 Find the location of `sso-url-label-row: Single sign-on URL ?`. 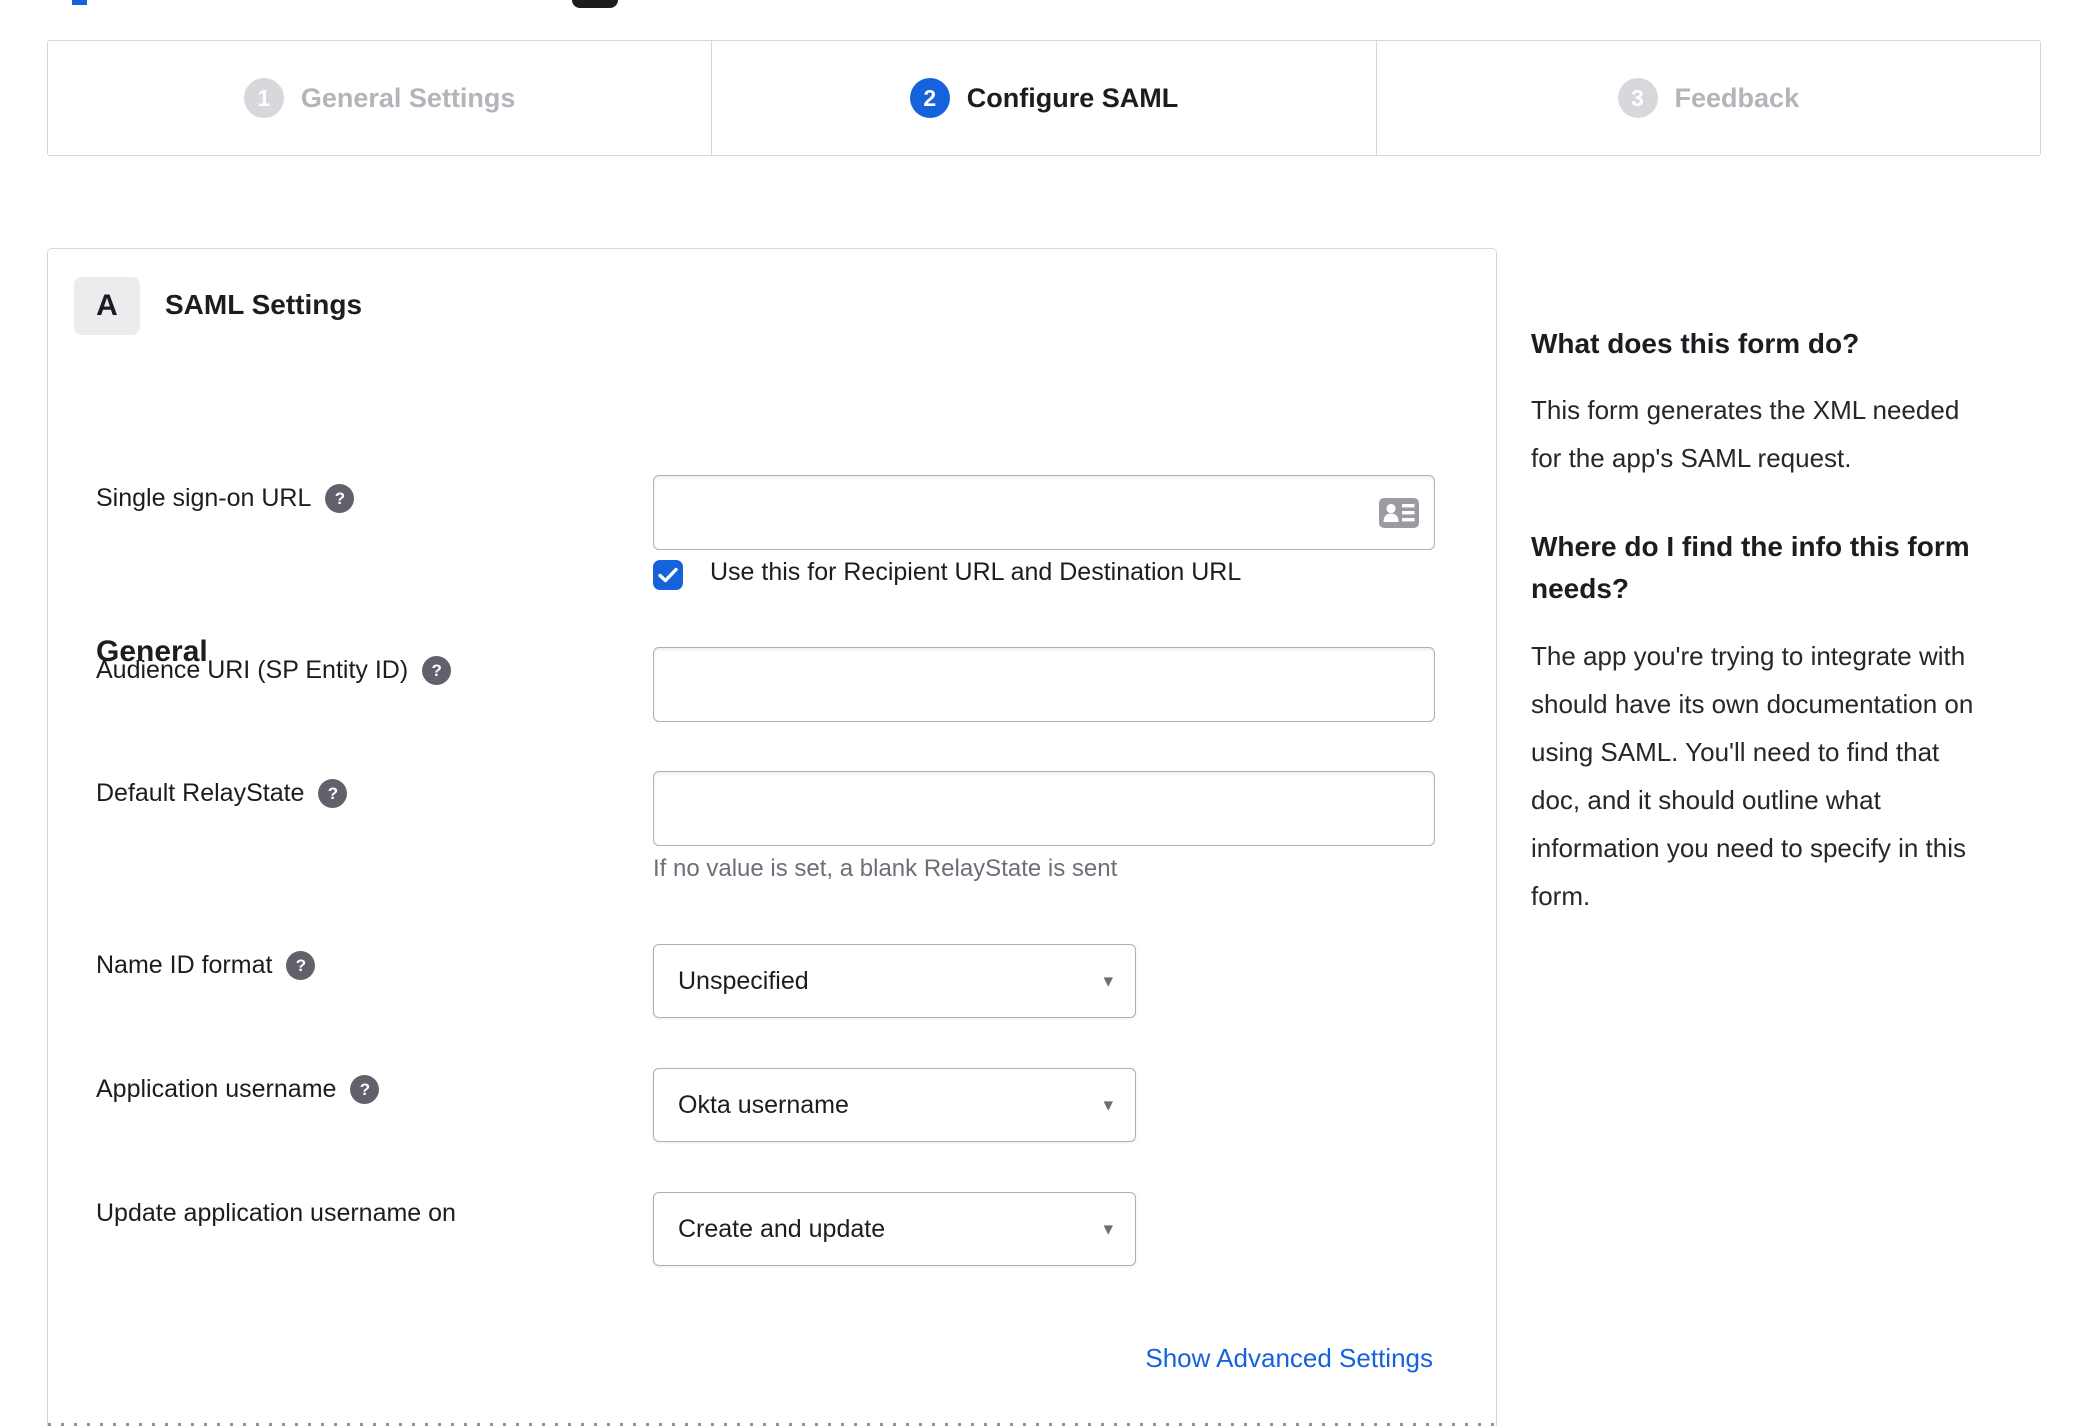

sso-url-label-row: Single sign-on URL ? is located at coordinates (225, 498).